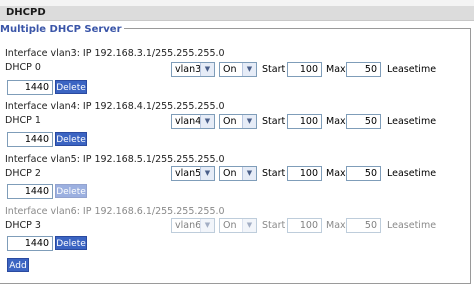 This screenshot has height=286, width=474. Describe the element at coordinates (26, 12) in the screenshot. I see `page-title: DHCPD` at that location.